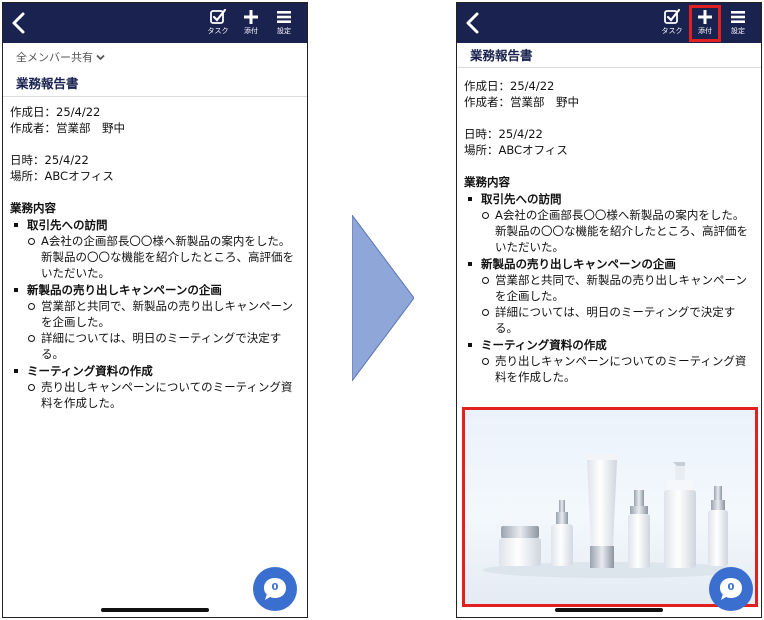  I want to click on attached-image, so click(609, 506).